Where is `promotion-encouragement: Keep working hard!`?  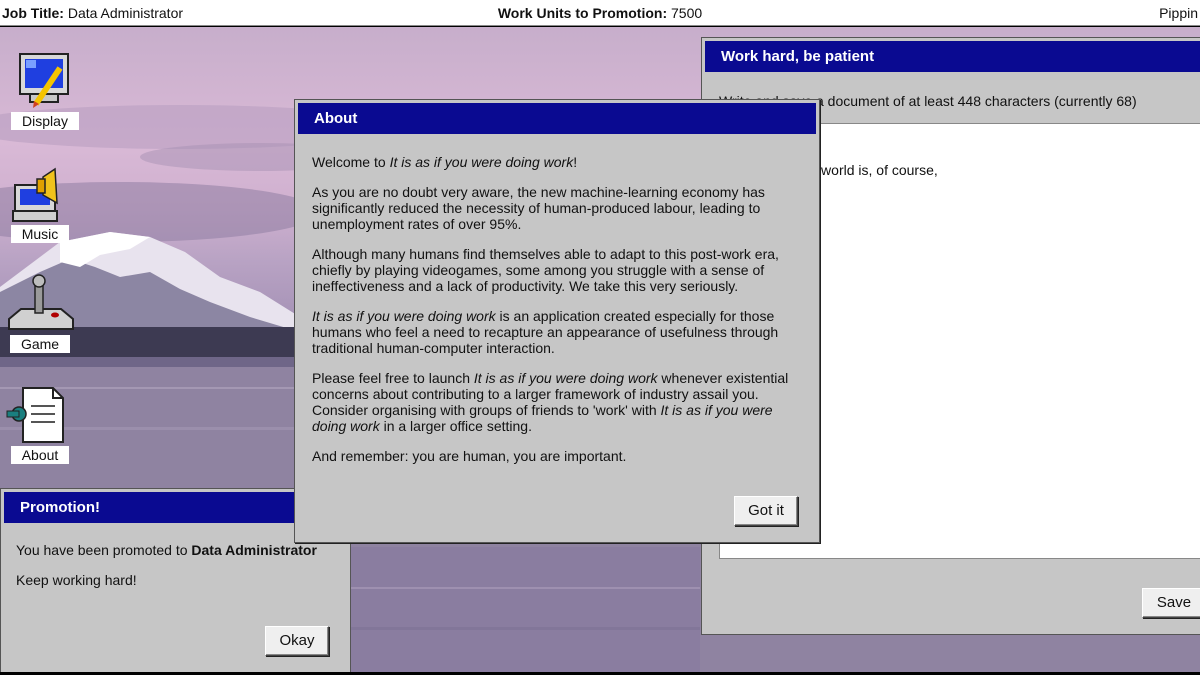 promotion-encouragement: Keep working hard! is located at coordinates (76, 580).